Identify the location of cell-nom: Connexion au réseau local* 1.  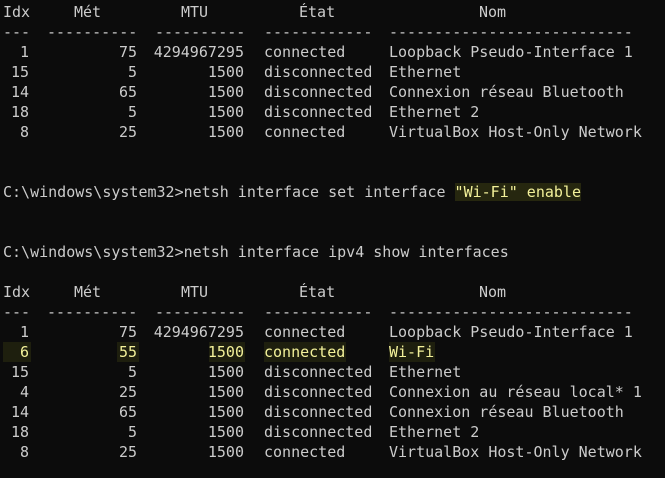
(515, 392).